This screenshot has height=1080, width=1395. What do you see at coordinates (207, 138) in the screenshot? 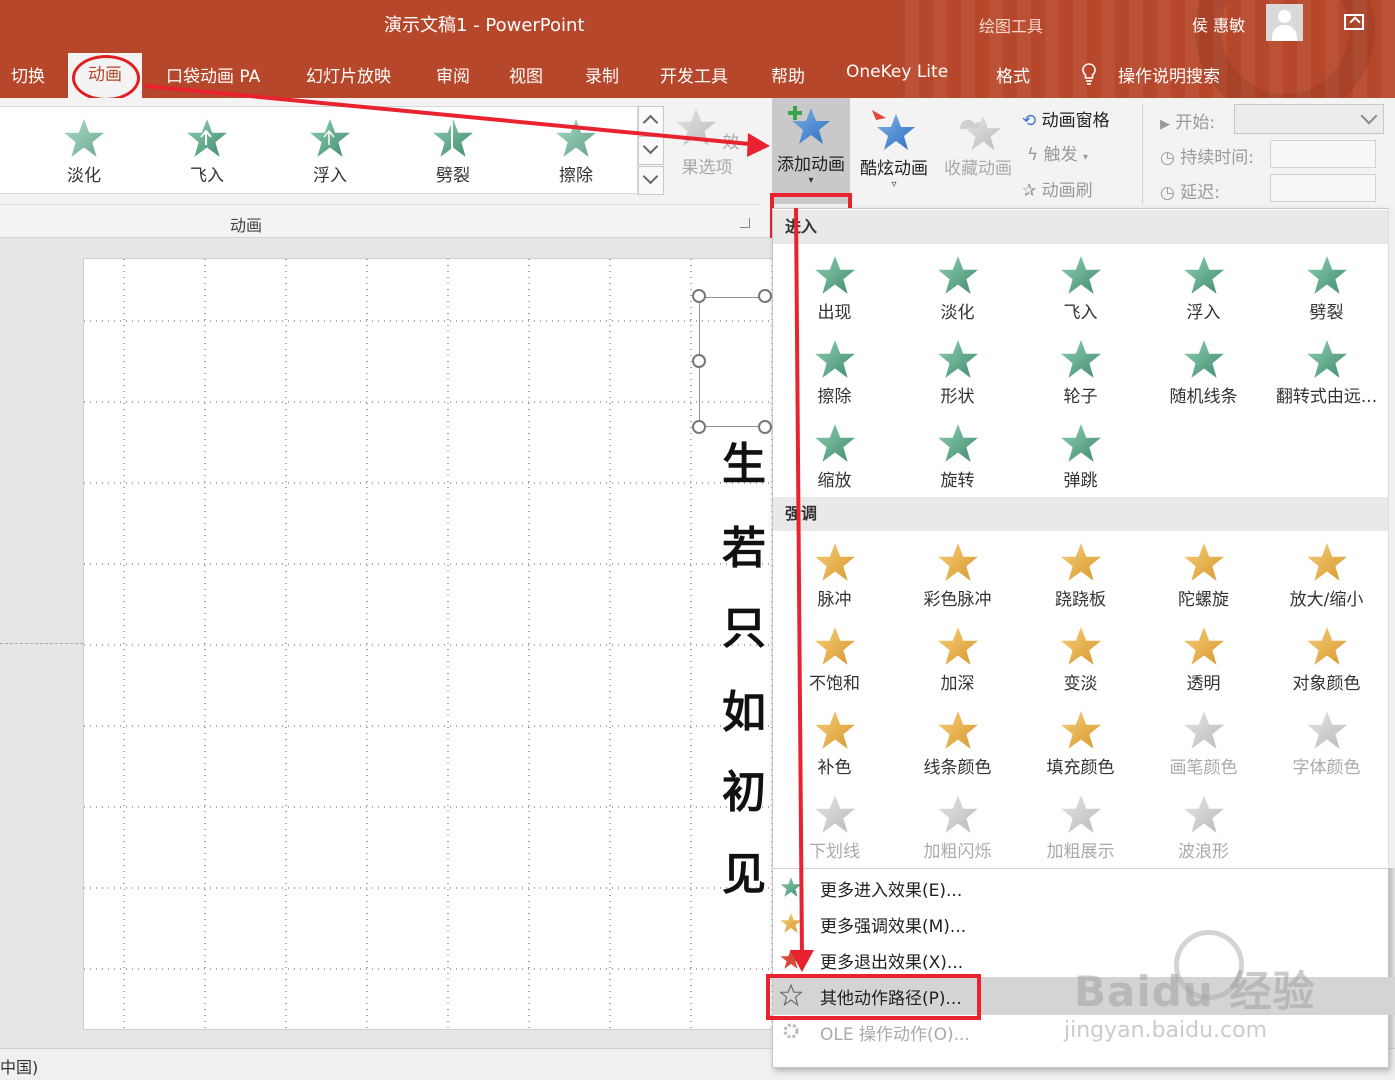
I see `fly-in-star-icon` at bounding box center [207, 138].